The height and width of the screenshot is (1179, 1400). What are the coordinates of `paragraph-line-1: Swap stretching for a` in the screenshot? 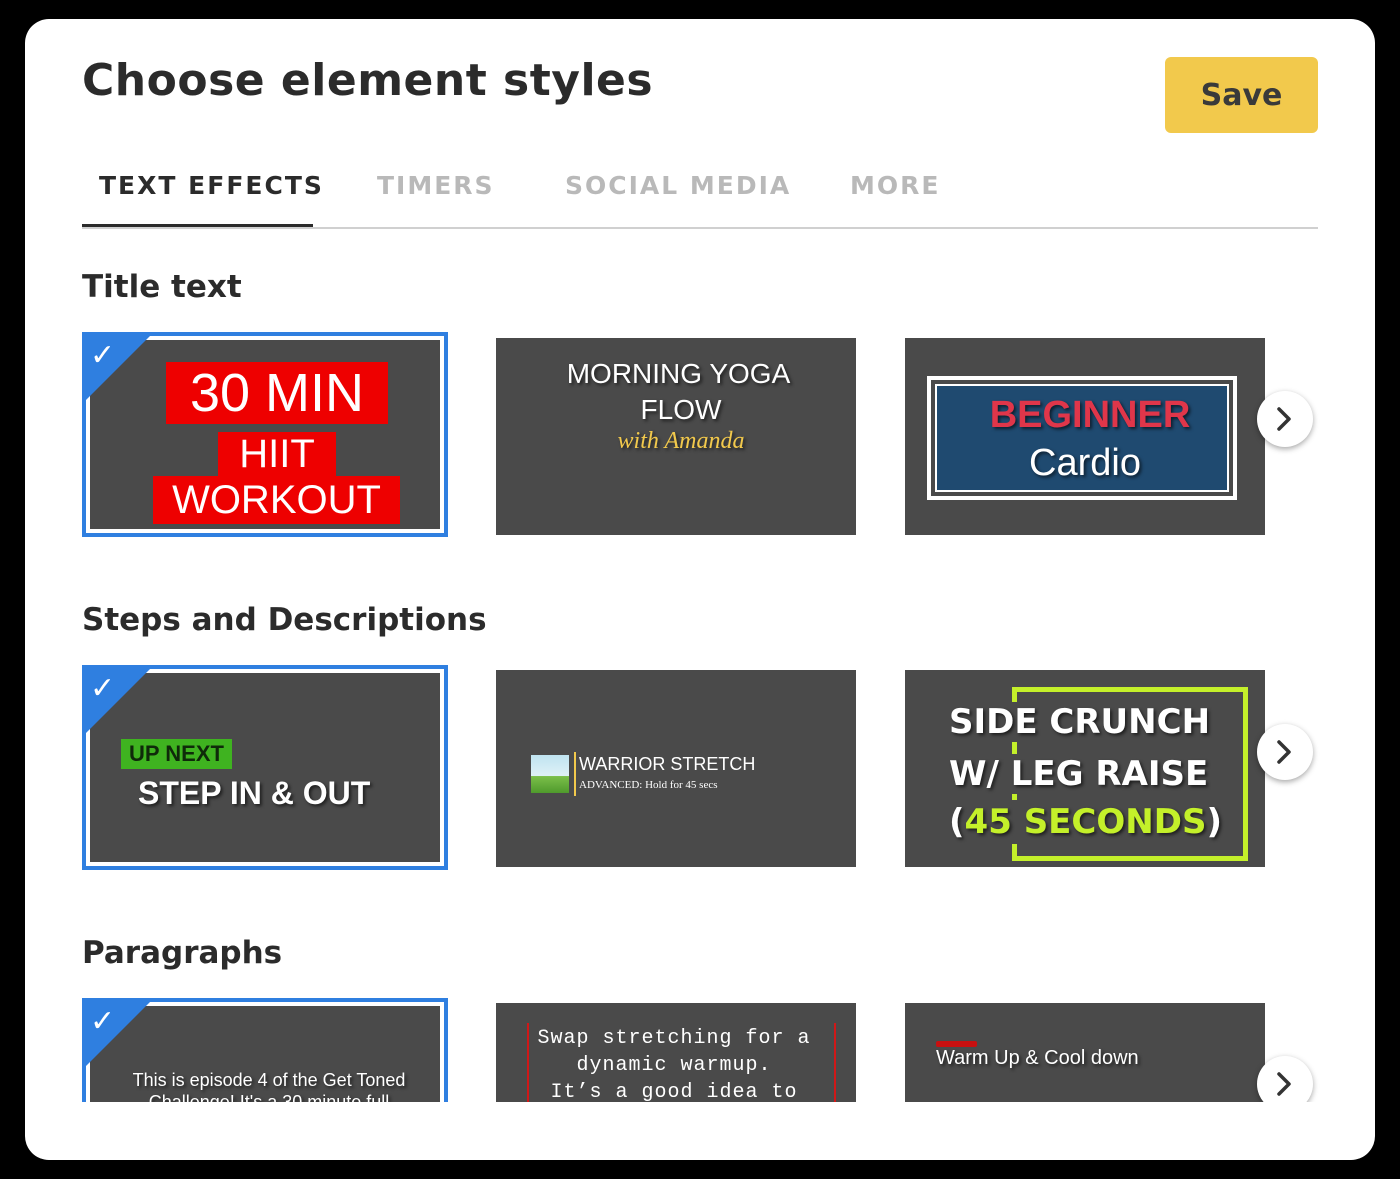 It's located at (674, 1038).